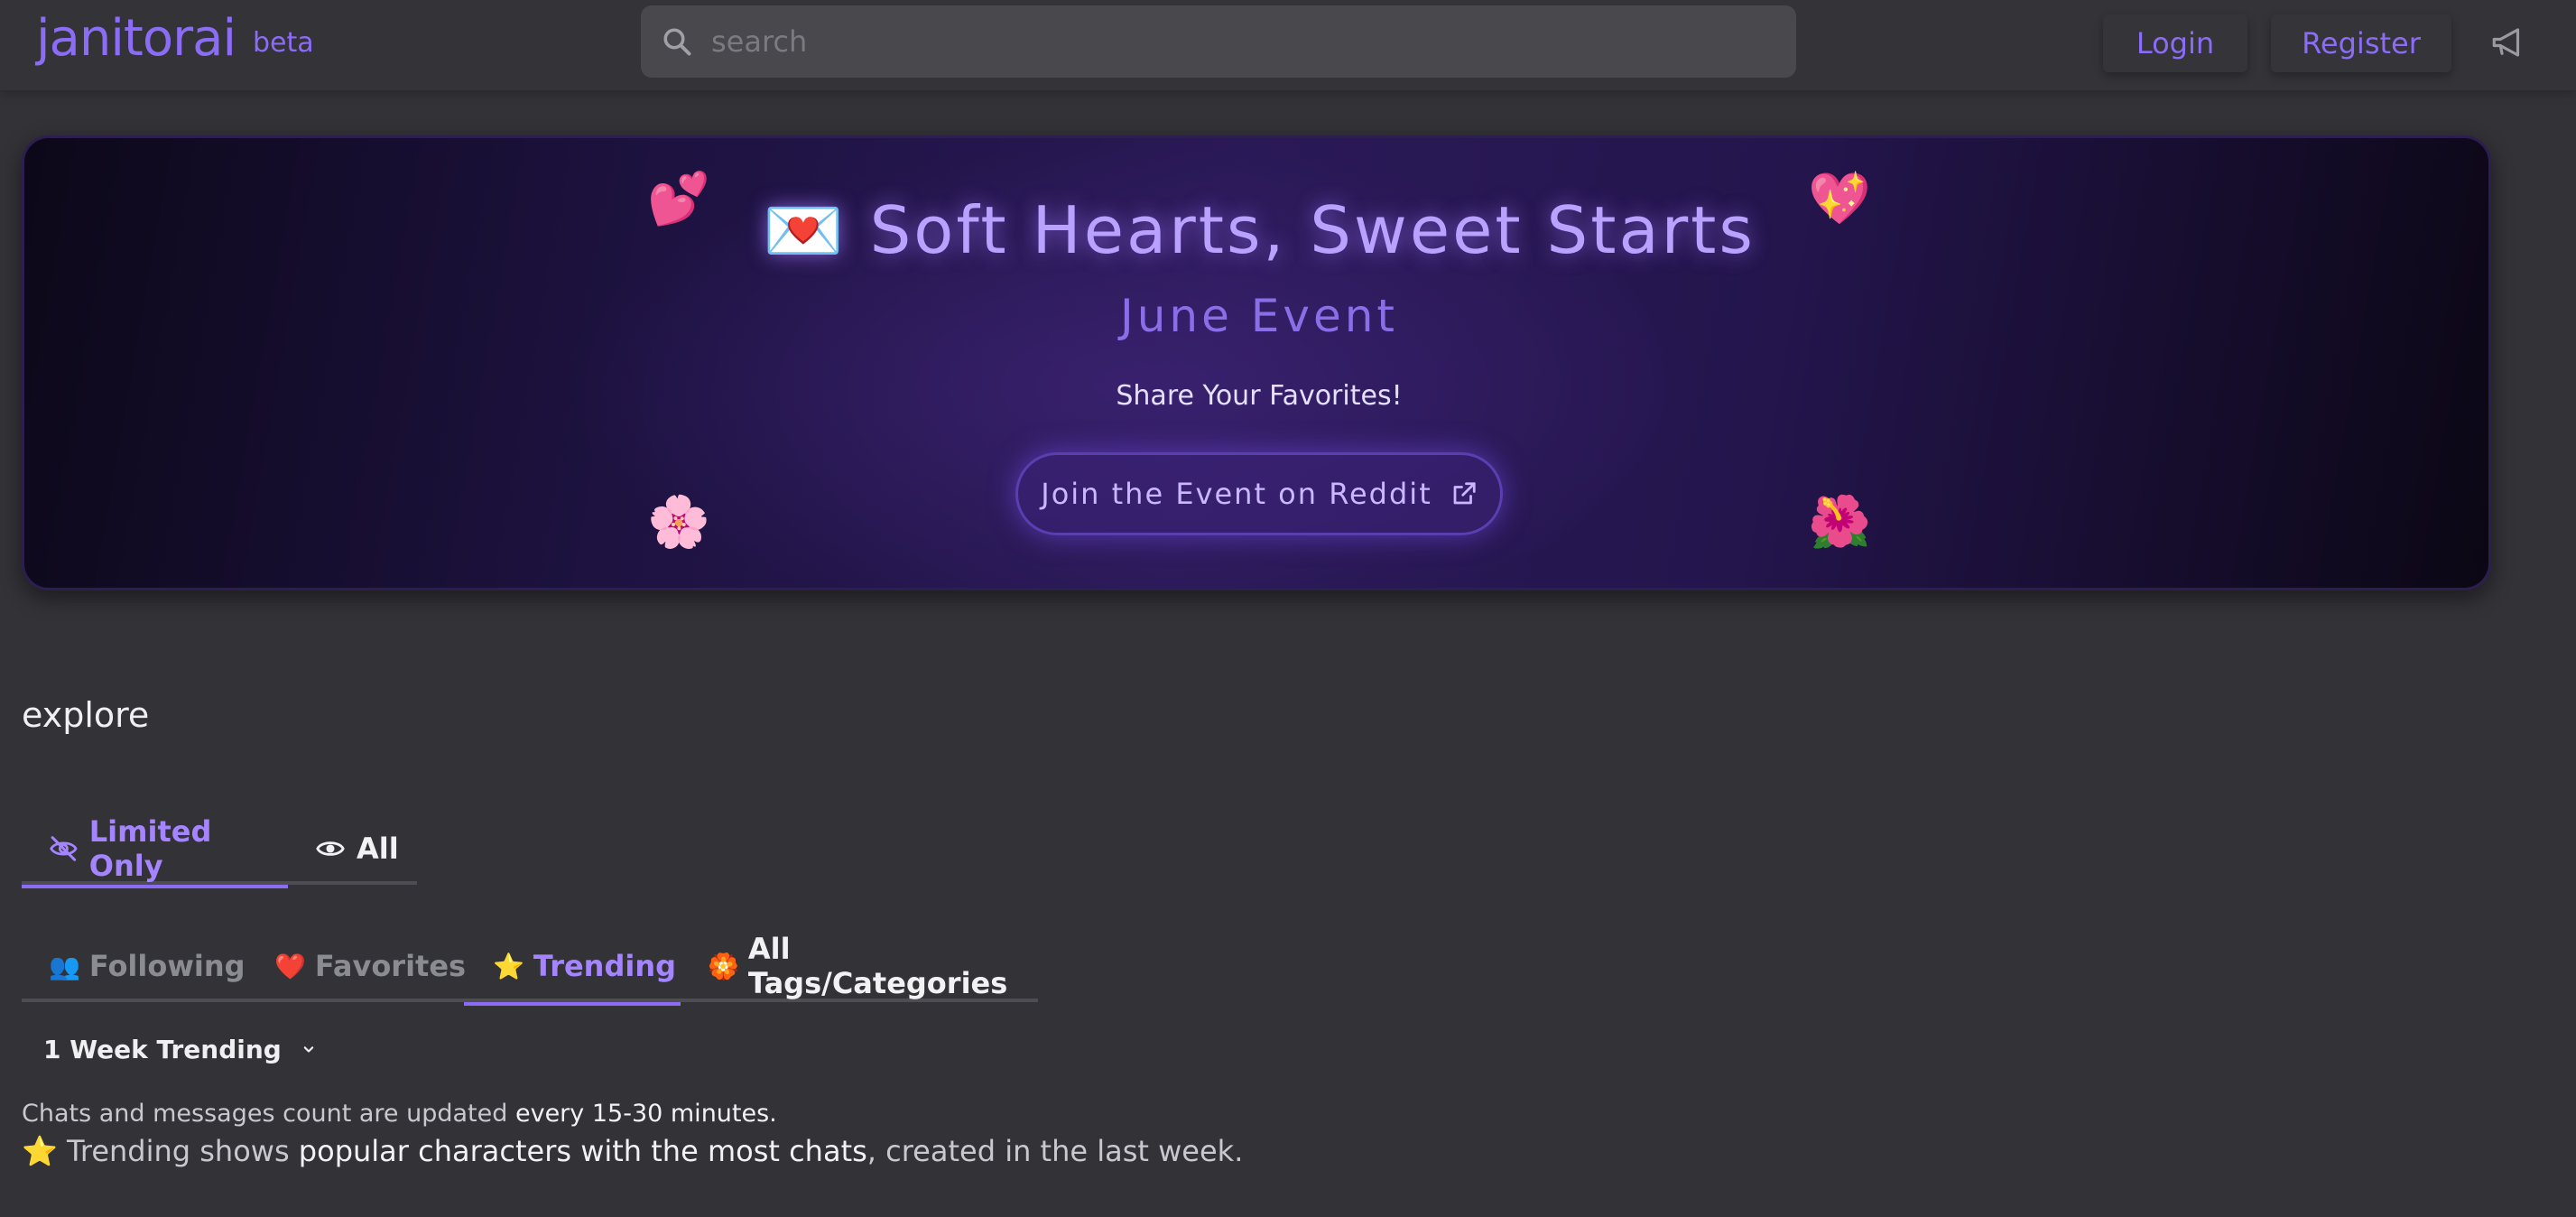  What do you see at coordinates (64, 966) in the screenshot?
I see `people-icon: 👥` at bounding box center [64, 966].